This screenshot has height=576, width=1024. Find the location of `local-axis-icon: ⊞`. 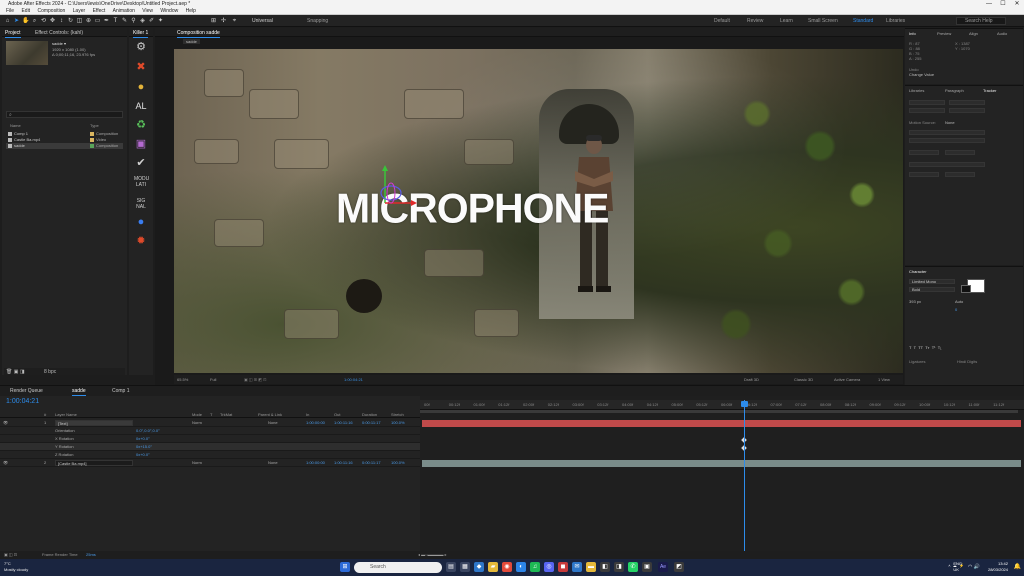

local-axis-icon: ⊞ is located at coordinates (213, 21).